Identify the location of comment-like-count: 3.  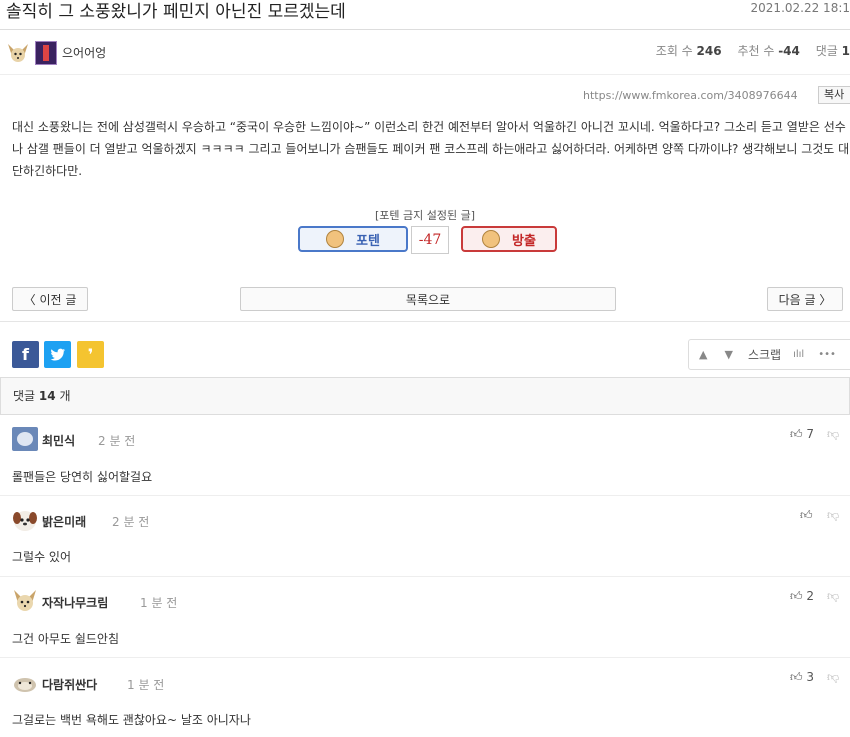
(810, 677).